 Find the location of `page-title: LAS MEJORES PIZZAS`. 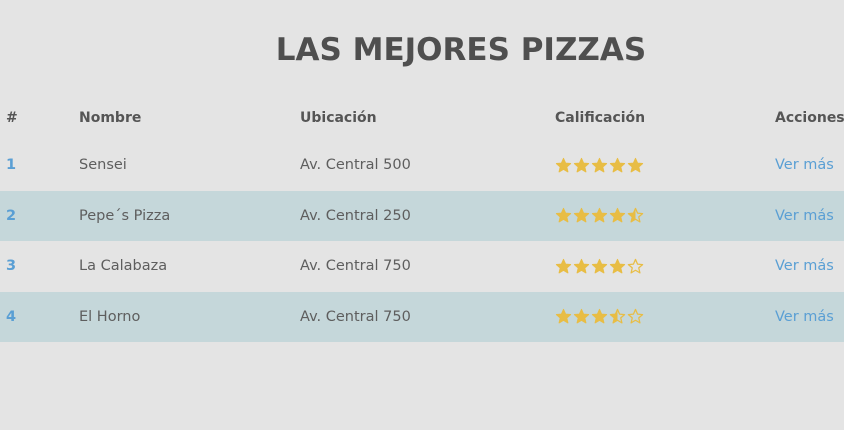

page-title: LAS MEJORES PIZZAS is located at coordinates (461, 50).